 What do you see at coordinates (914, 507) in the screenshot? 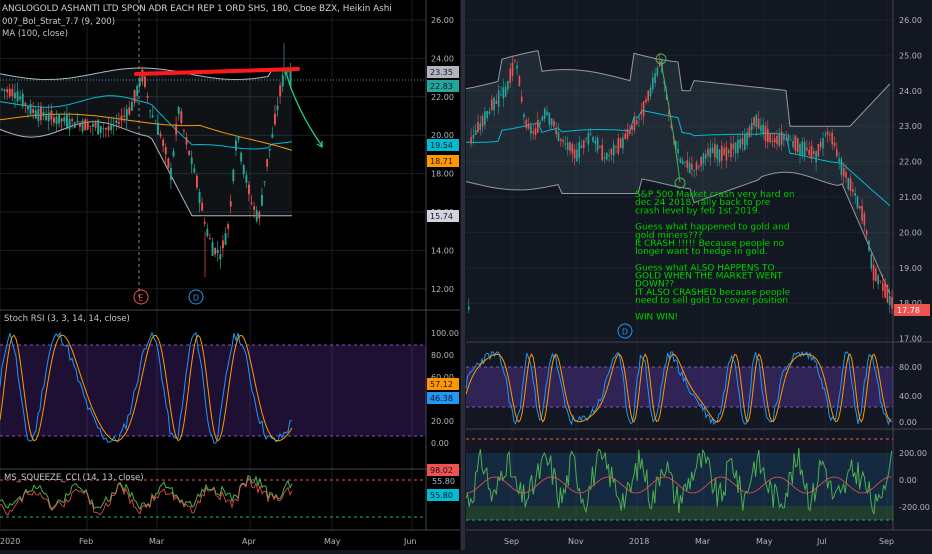
I see `right-cci-tick: -200.00` at bounding box center [914, 507].